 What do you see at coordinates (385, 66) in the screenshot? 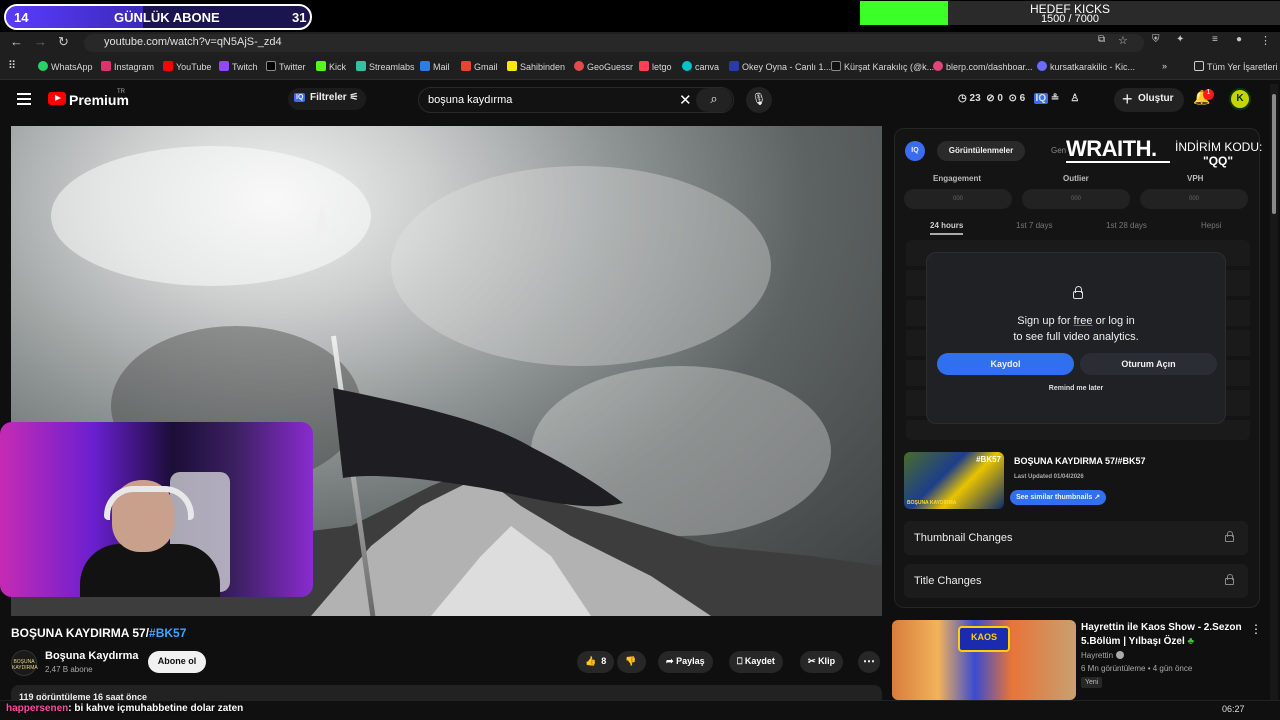
I see `bookmark-streamlabs: Streamlabs` at bounding box center [385, 66].